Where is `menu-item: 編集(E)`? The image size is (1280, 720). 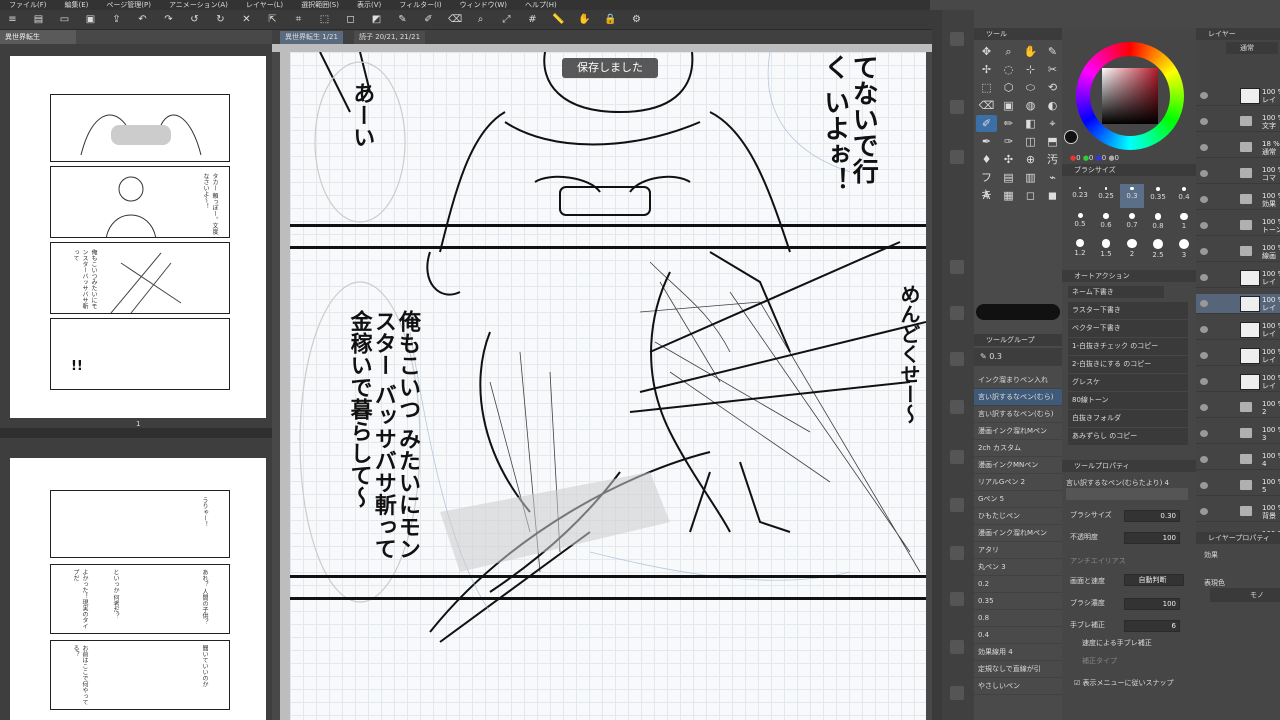 menu-item: 編集(E) is located at coordinates (77, 5).